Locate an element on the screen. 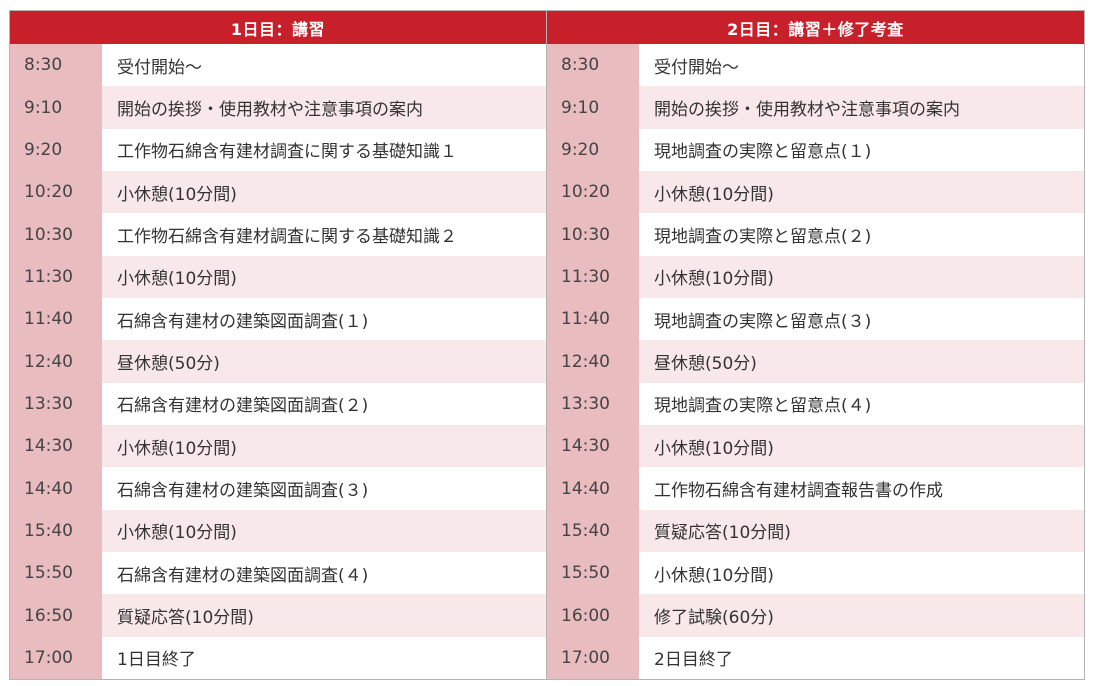 The width and height of the screenshot is (1094, 686). activity-cell: 石綿含有建材の建築図面調査(２) is located at coordinates (324, 404).